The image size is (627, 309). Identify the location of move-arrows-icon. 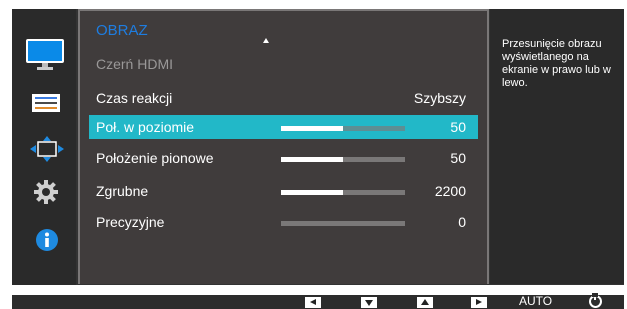
(47, 149).